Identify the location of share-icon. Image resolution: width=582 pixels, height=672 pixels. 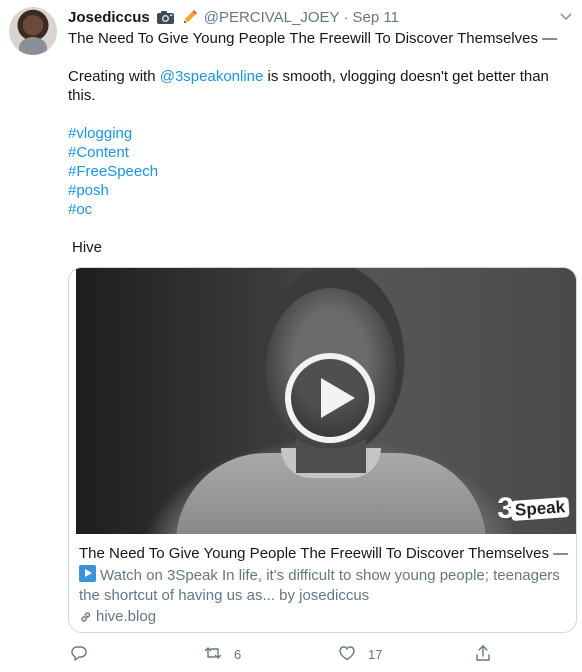
(483, 654).